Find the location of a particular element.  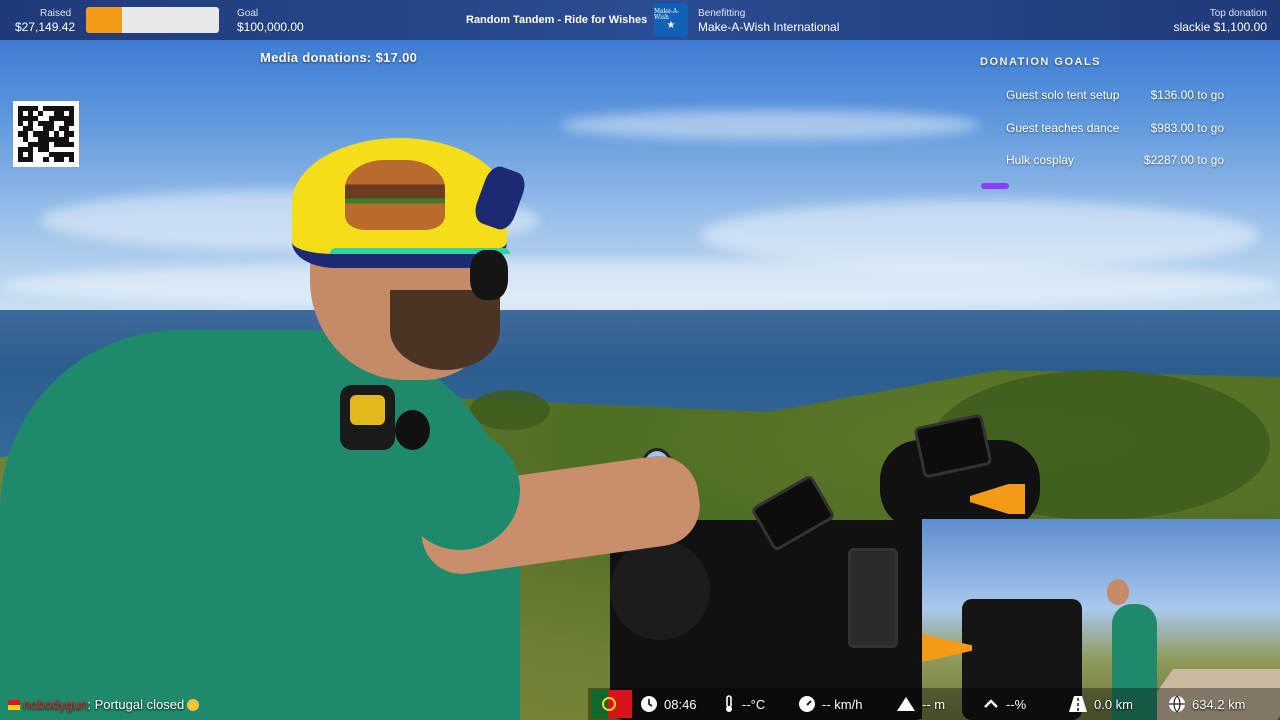

chat-text: Portugal closed is located at coordinates (139, 704).